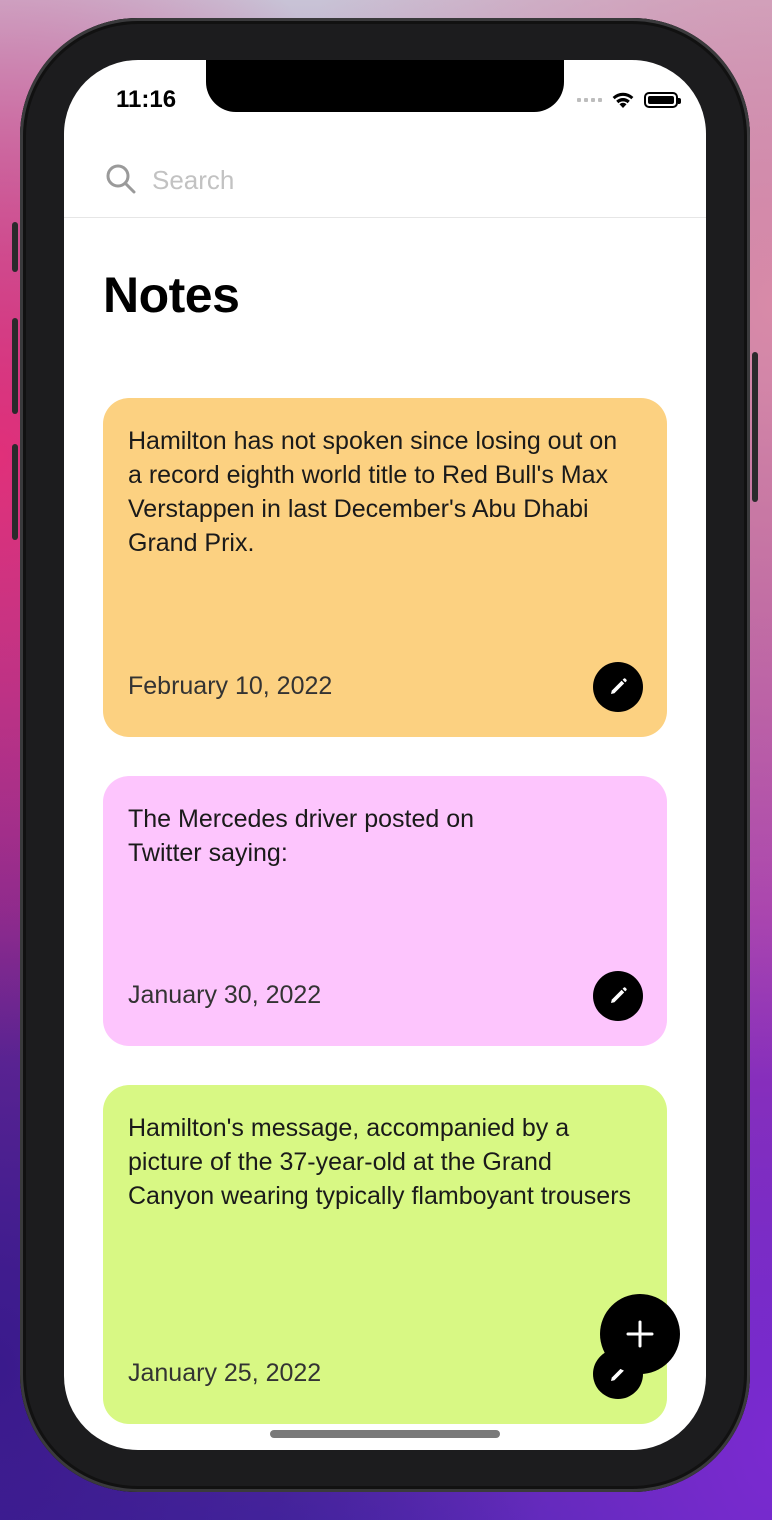 The height and width of the screenshot is (1520, 772). I want to click on volume-up-button, so click(15, 366).